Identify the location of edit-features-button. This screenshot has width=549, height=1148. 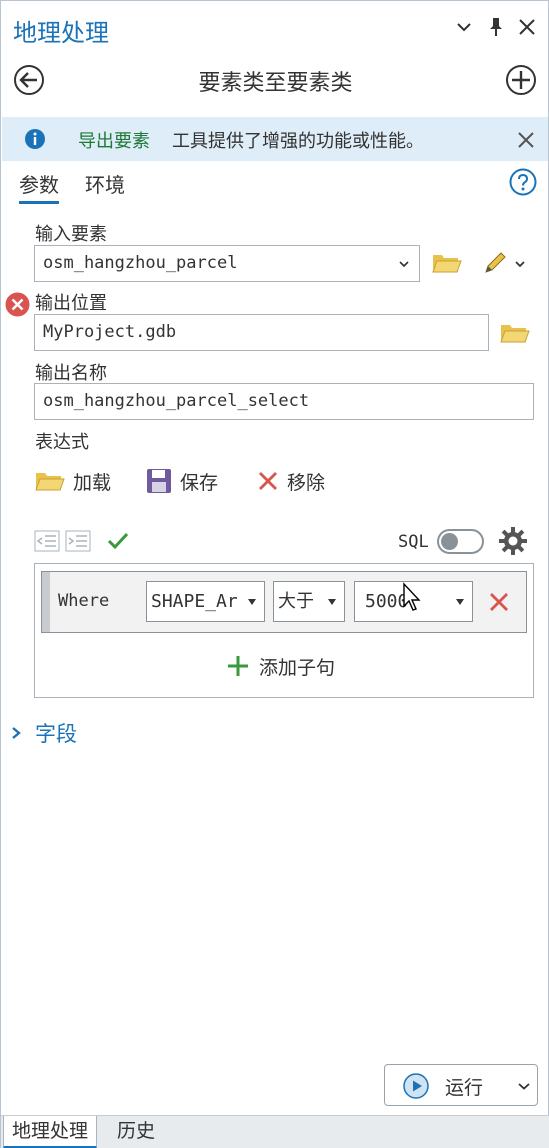
(504, 263).